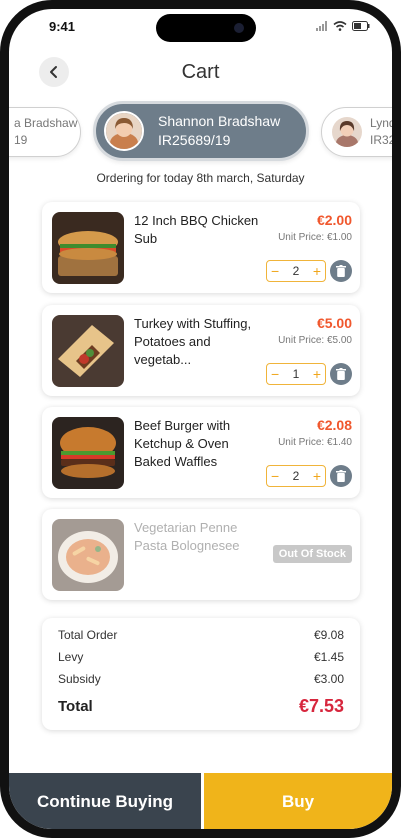 The width and height of the screenshot is (401, 838). Describe the element at coordinates (361, 26) in the screenshot. I see `battery-icon` at that location.